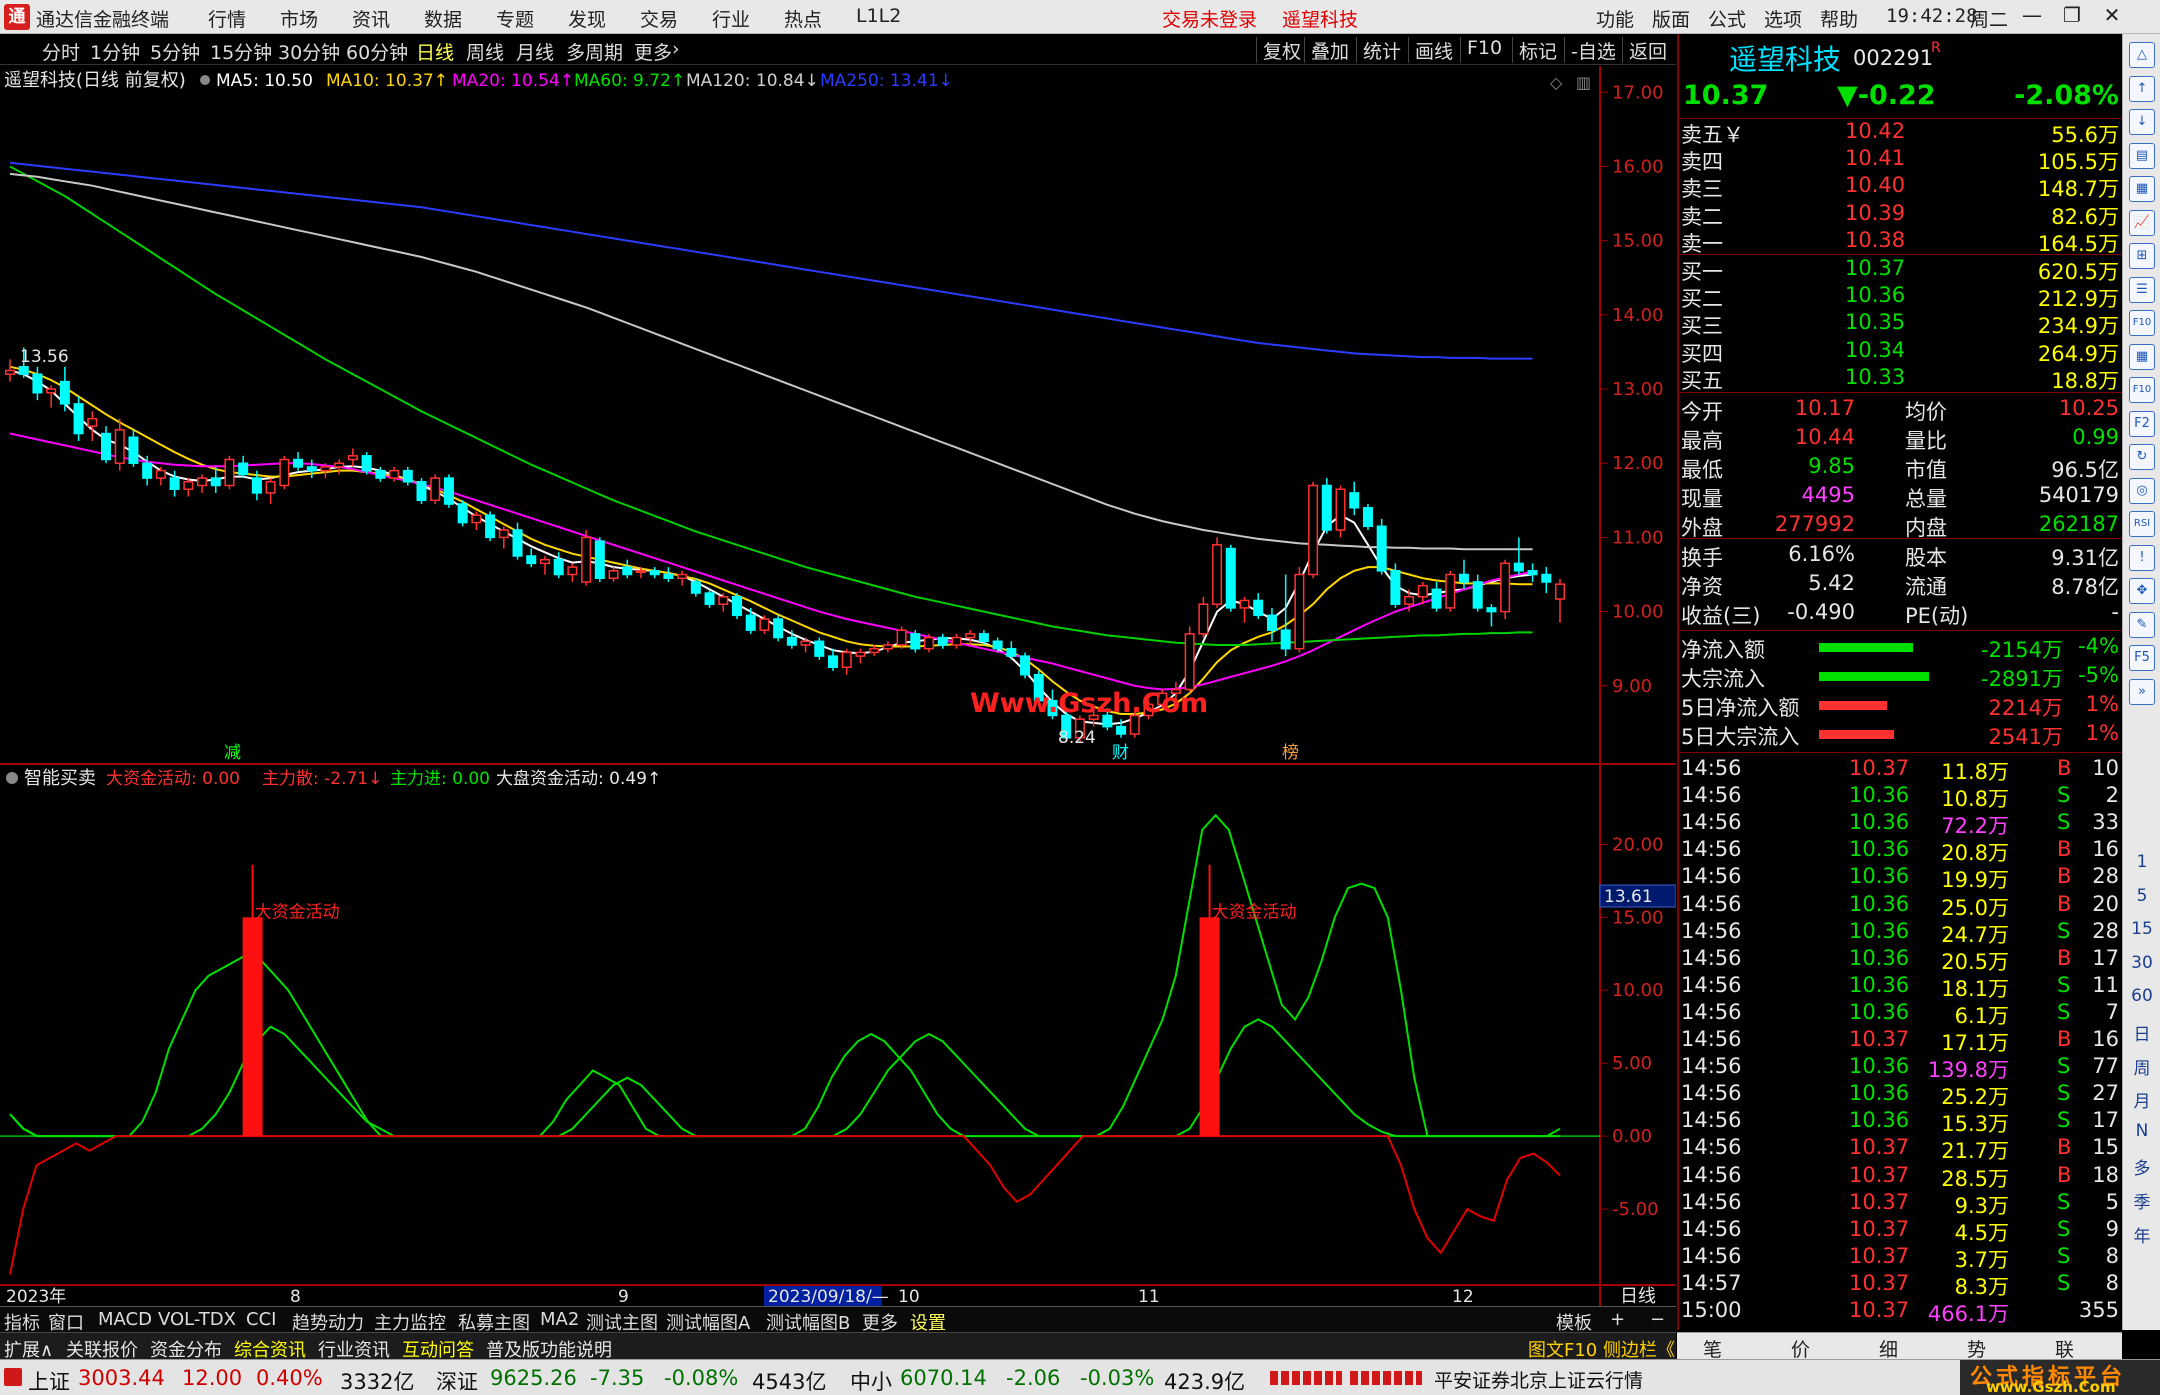 This screenshot has width=2160, height=1395. Describe the element at coordinates (1615, 18) in the screenshot. I see `menu-gongneng: 功能` at that location.